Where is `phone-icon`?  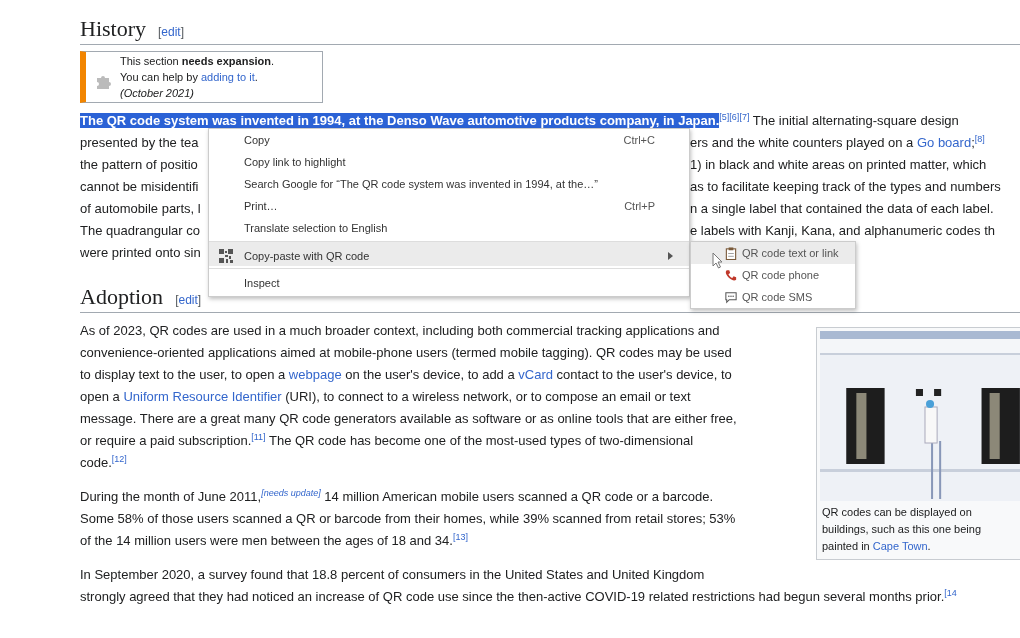 phone-icon is located at coordinates (731, 275).